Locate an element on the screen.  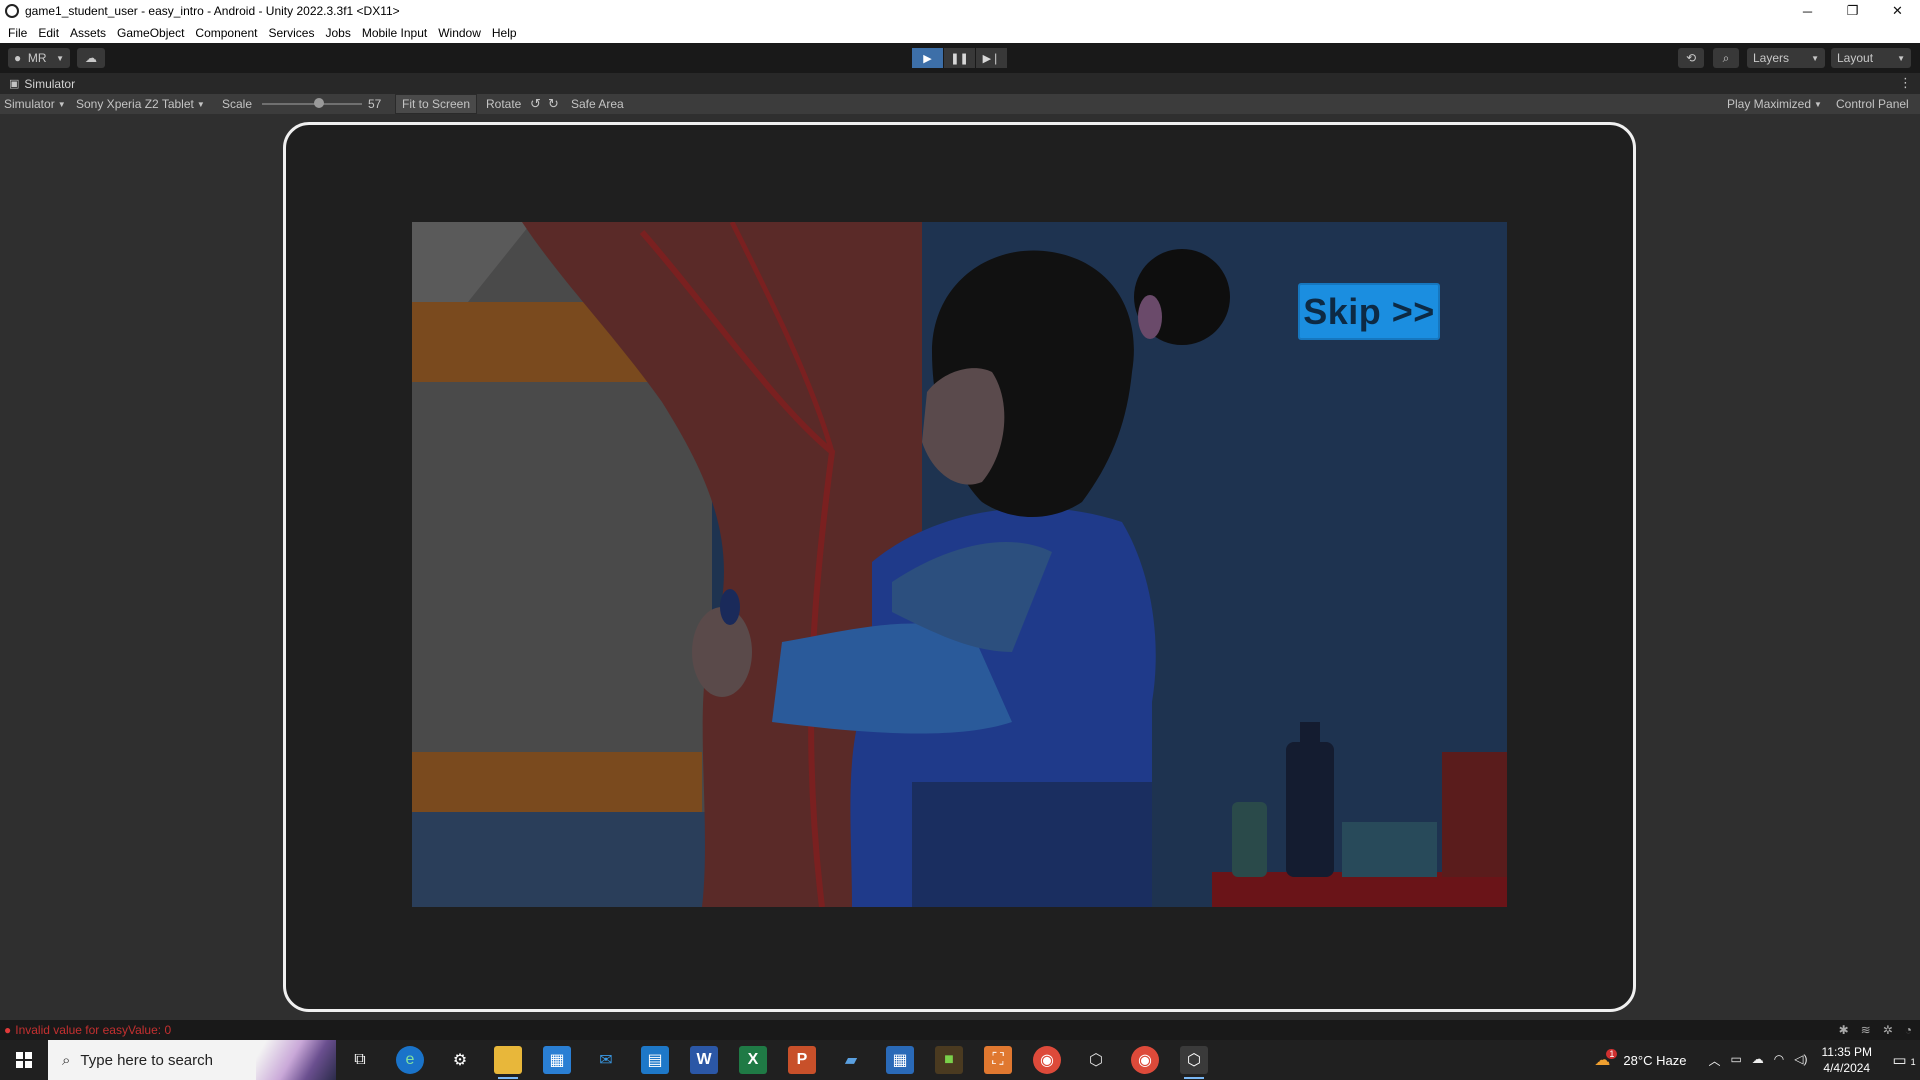
close-button: ✕ is located at coordinates (1897, 11).